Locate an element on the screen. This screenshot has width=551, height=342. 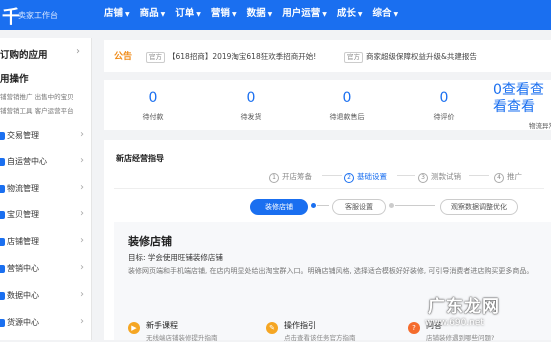
nav-user-ops: 用户运营 ▼ is located at coordinates (304, 15).